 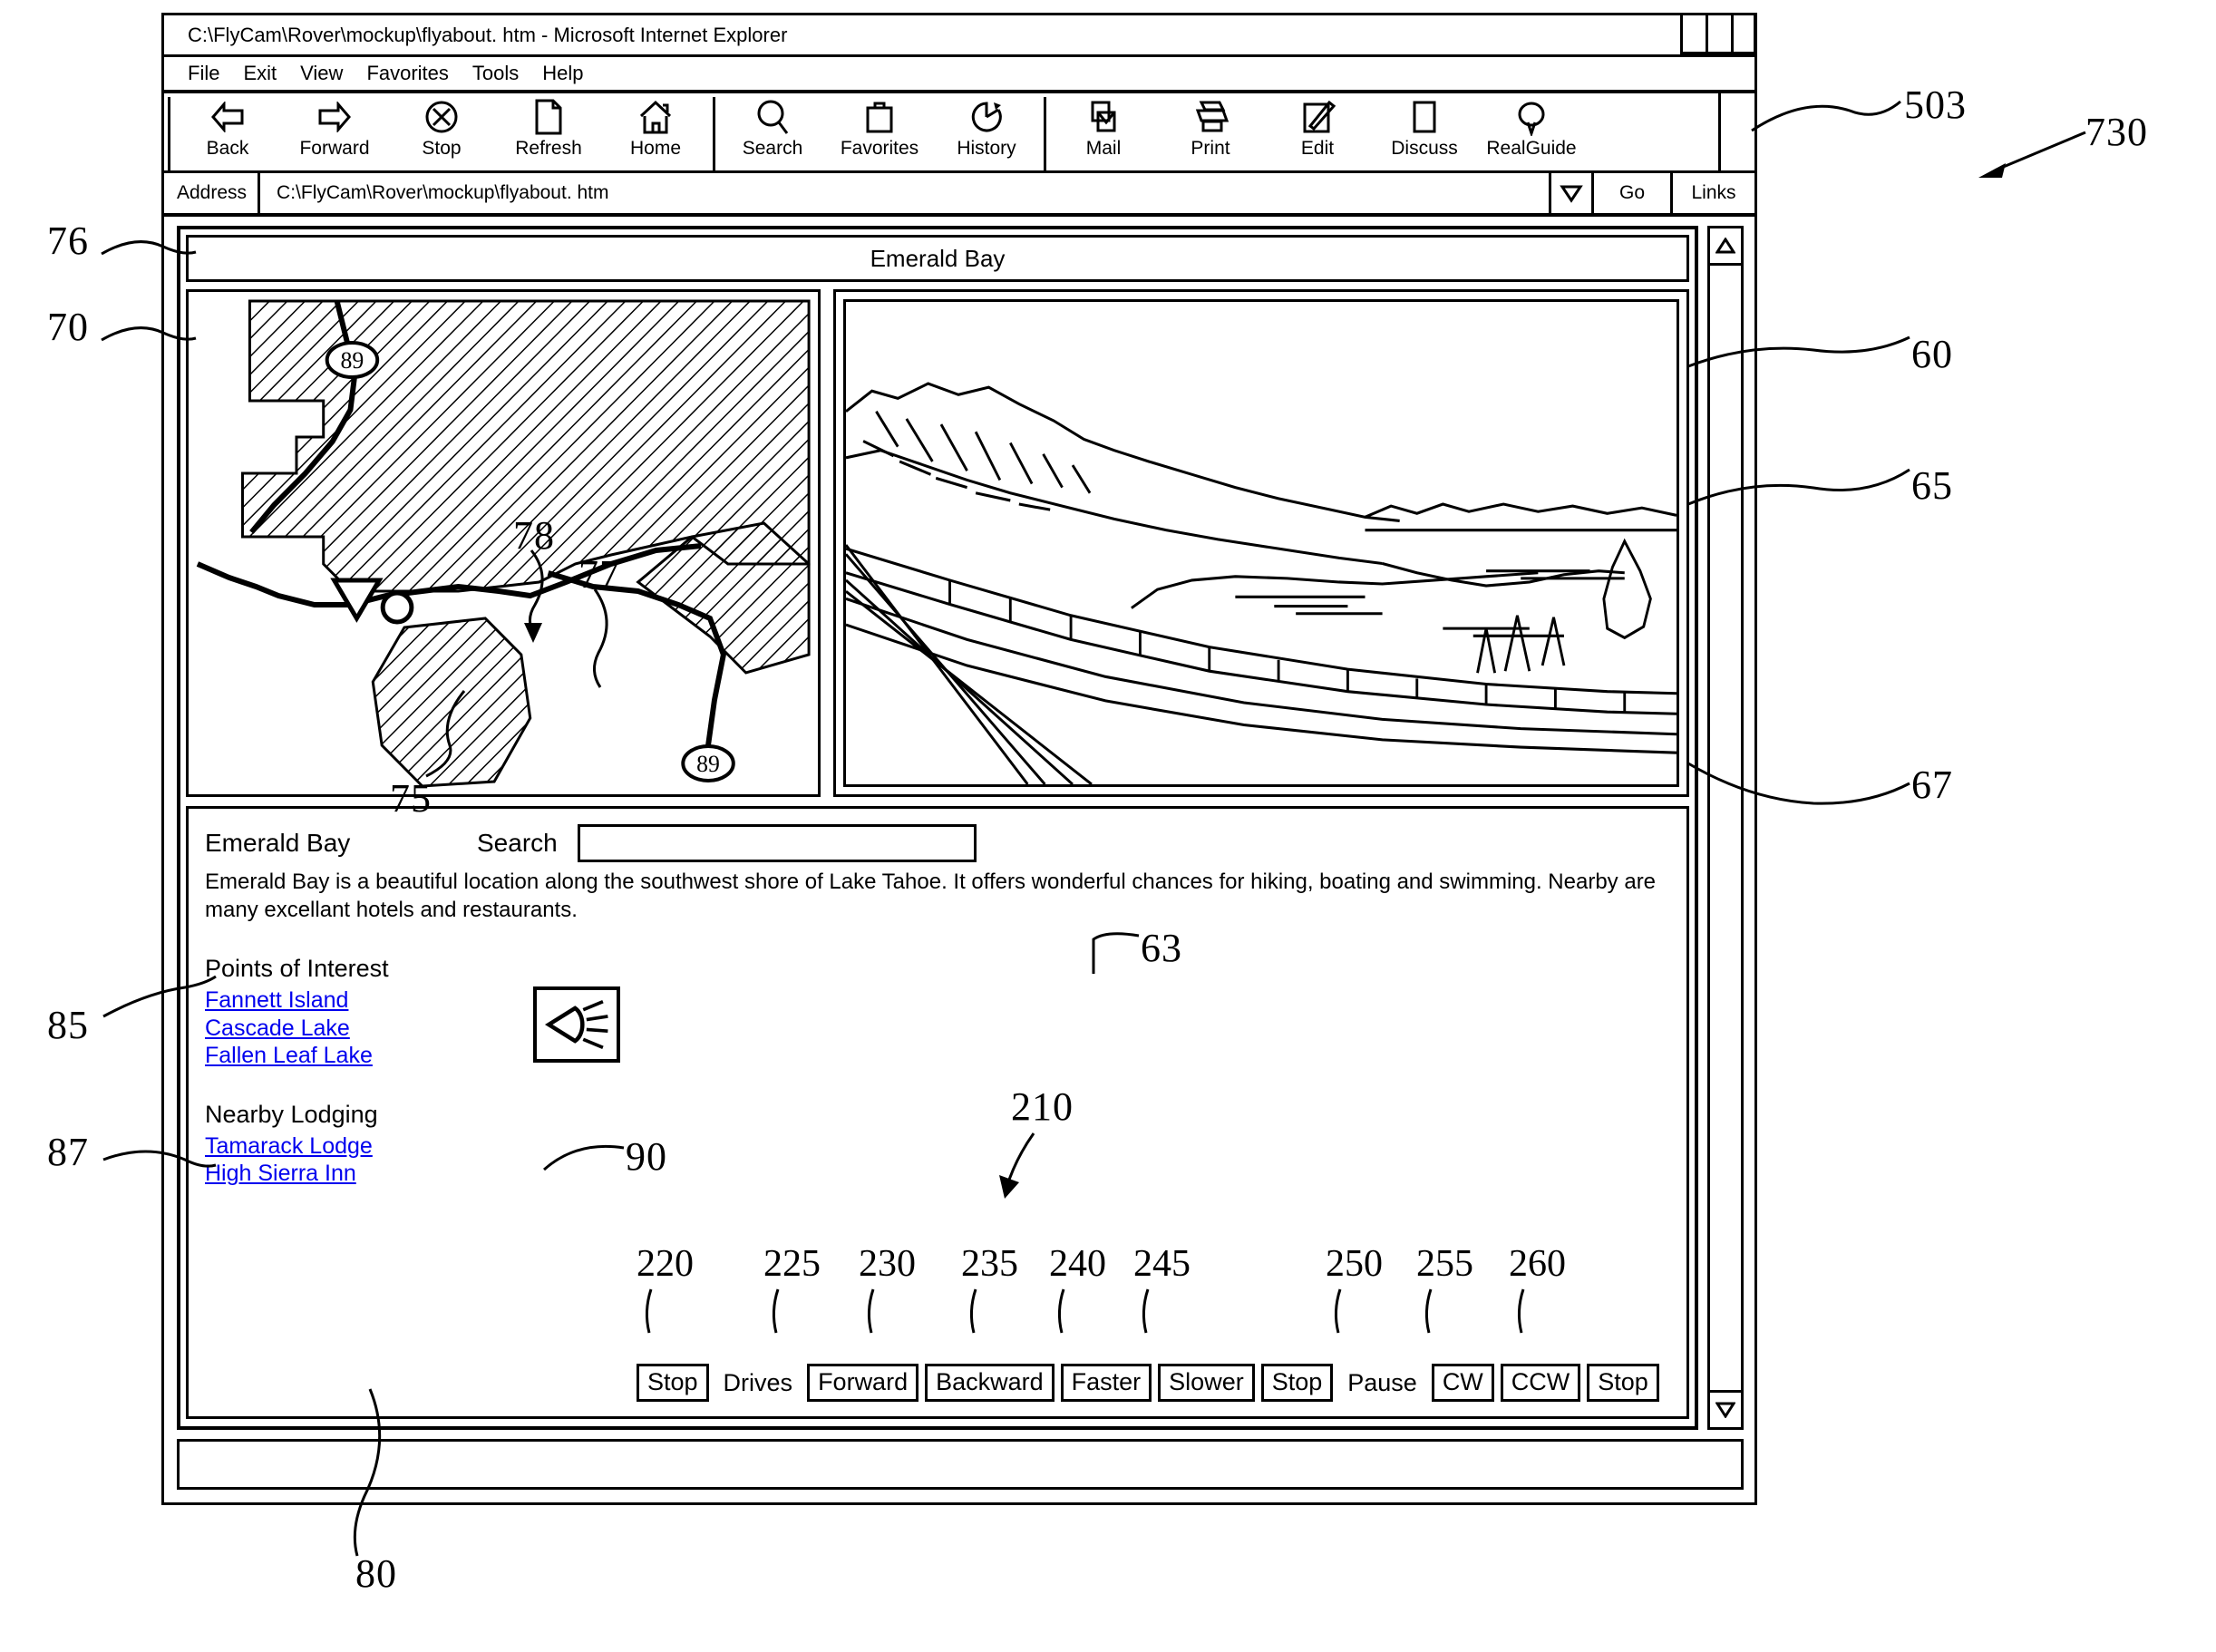 What do you see at coordinates (1725, 247) in the screenshot?
I see `scroll-up-icon` at bounding box center [1725, 247].